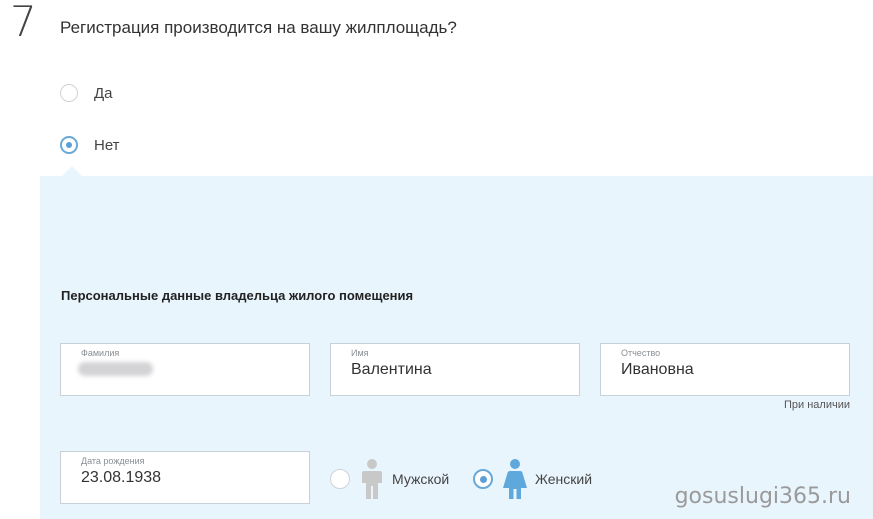 The height and width of the screenshot is (519, 873). I want to click on surname-redacted-value, so click(115, 369).